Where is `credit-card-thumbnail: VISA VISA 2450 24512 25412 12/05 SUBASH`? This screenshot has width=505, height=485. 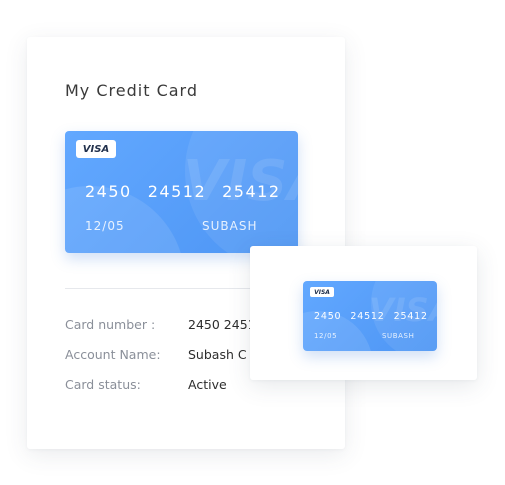
credit-card-thumbnail: VISA VISA 2450 24512 25412 12/05 SUBASH is located at coordinates (370, 316).